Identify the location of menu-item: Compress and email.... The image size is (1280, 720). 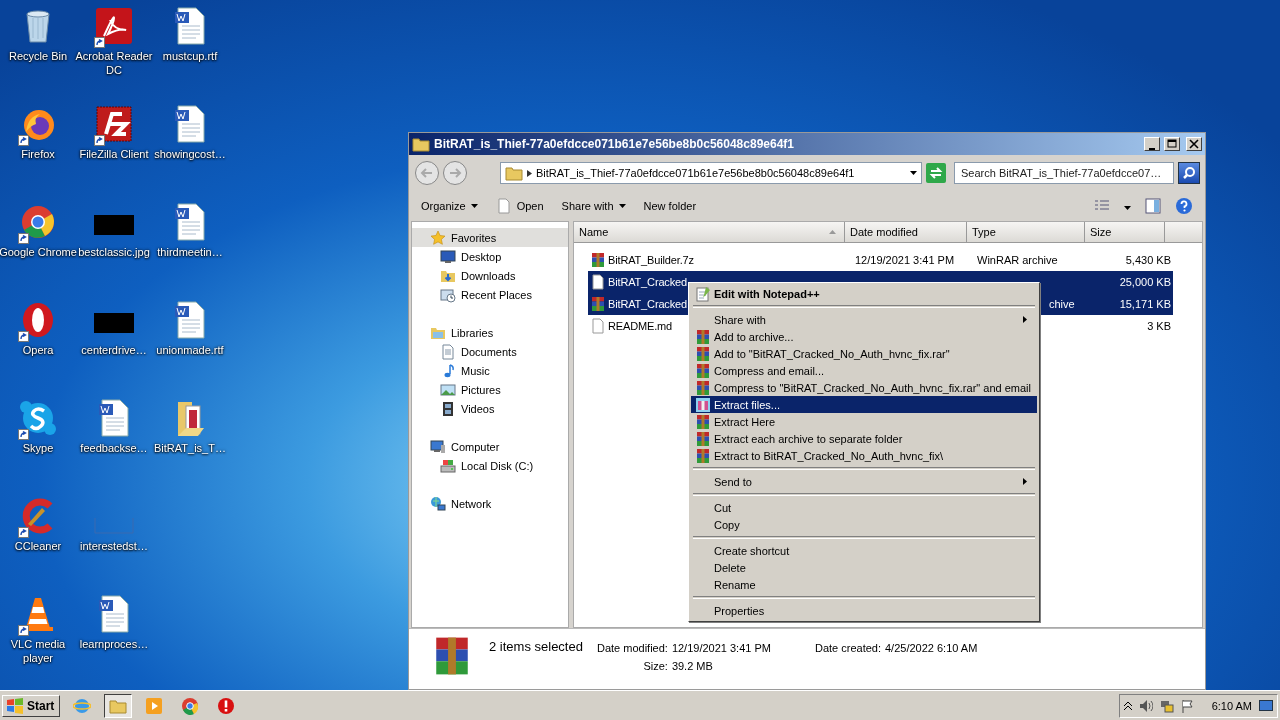
(864, 370).